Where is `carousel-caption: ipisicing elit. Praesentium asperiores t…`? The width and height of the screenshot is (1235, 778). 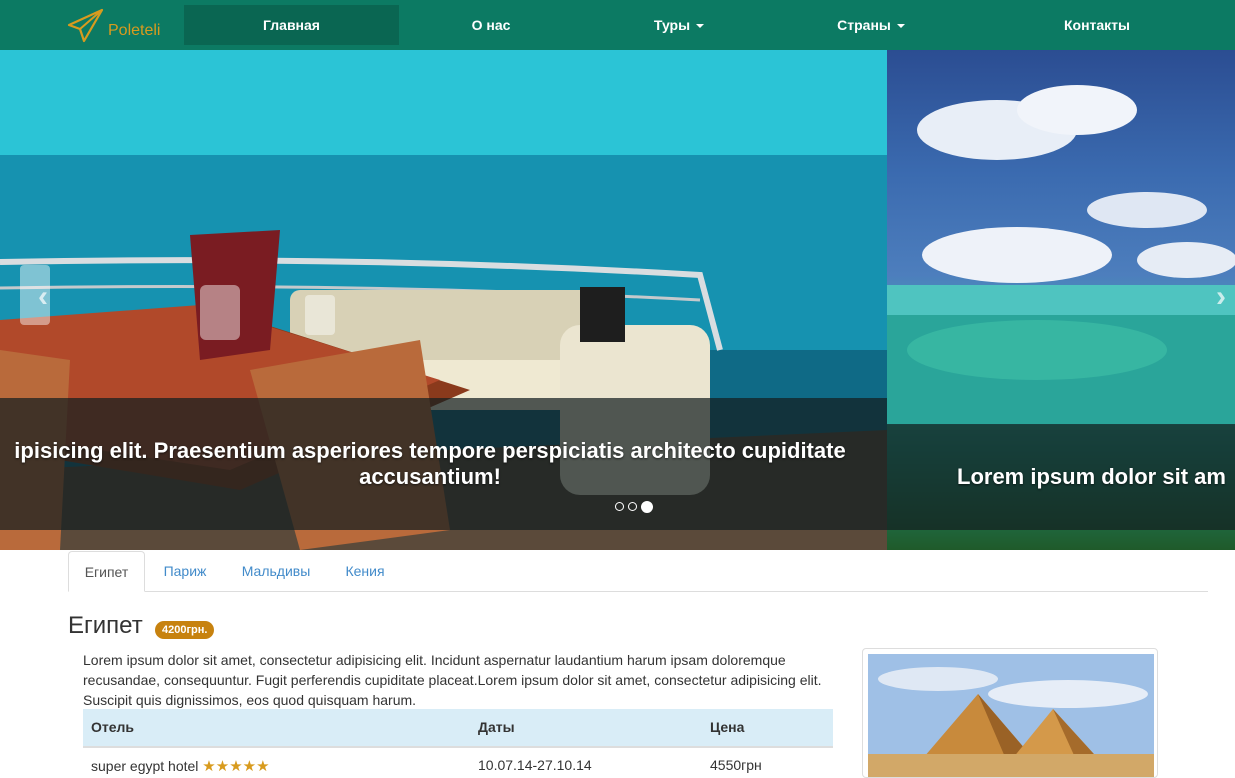 carousel-caption: ipisicing elit. Praesentium asperiores t… is located at coordinates (430, 463).